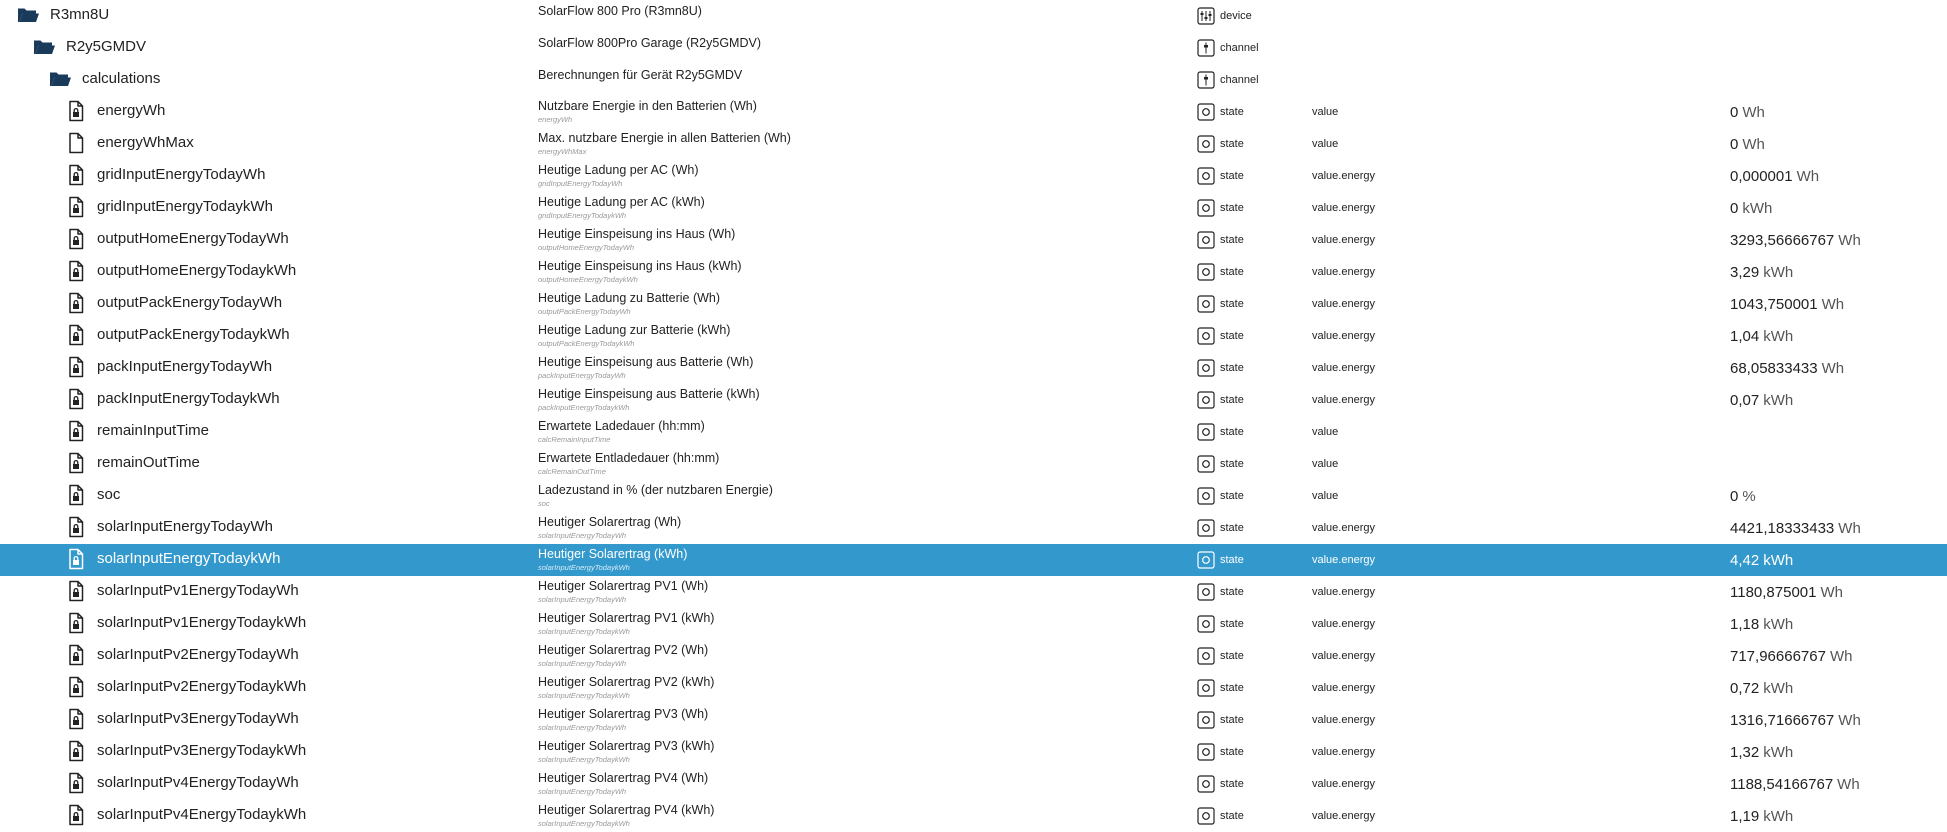  What do you see at coordinates (626, 682) in the screenshot?
I see `state-description: Heutiger Solarertrag PV2 (kWh)` at bounding box center [626, 682].